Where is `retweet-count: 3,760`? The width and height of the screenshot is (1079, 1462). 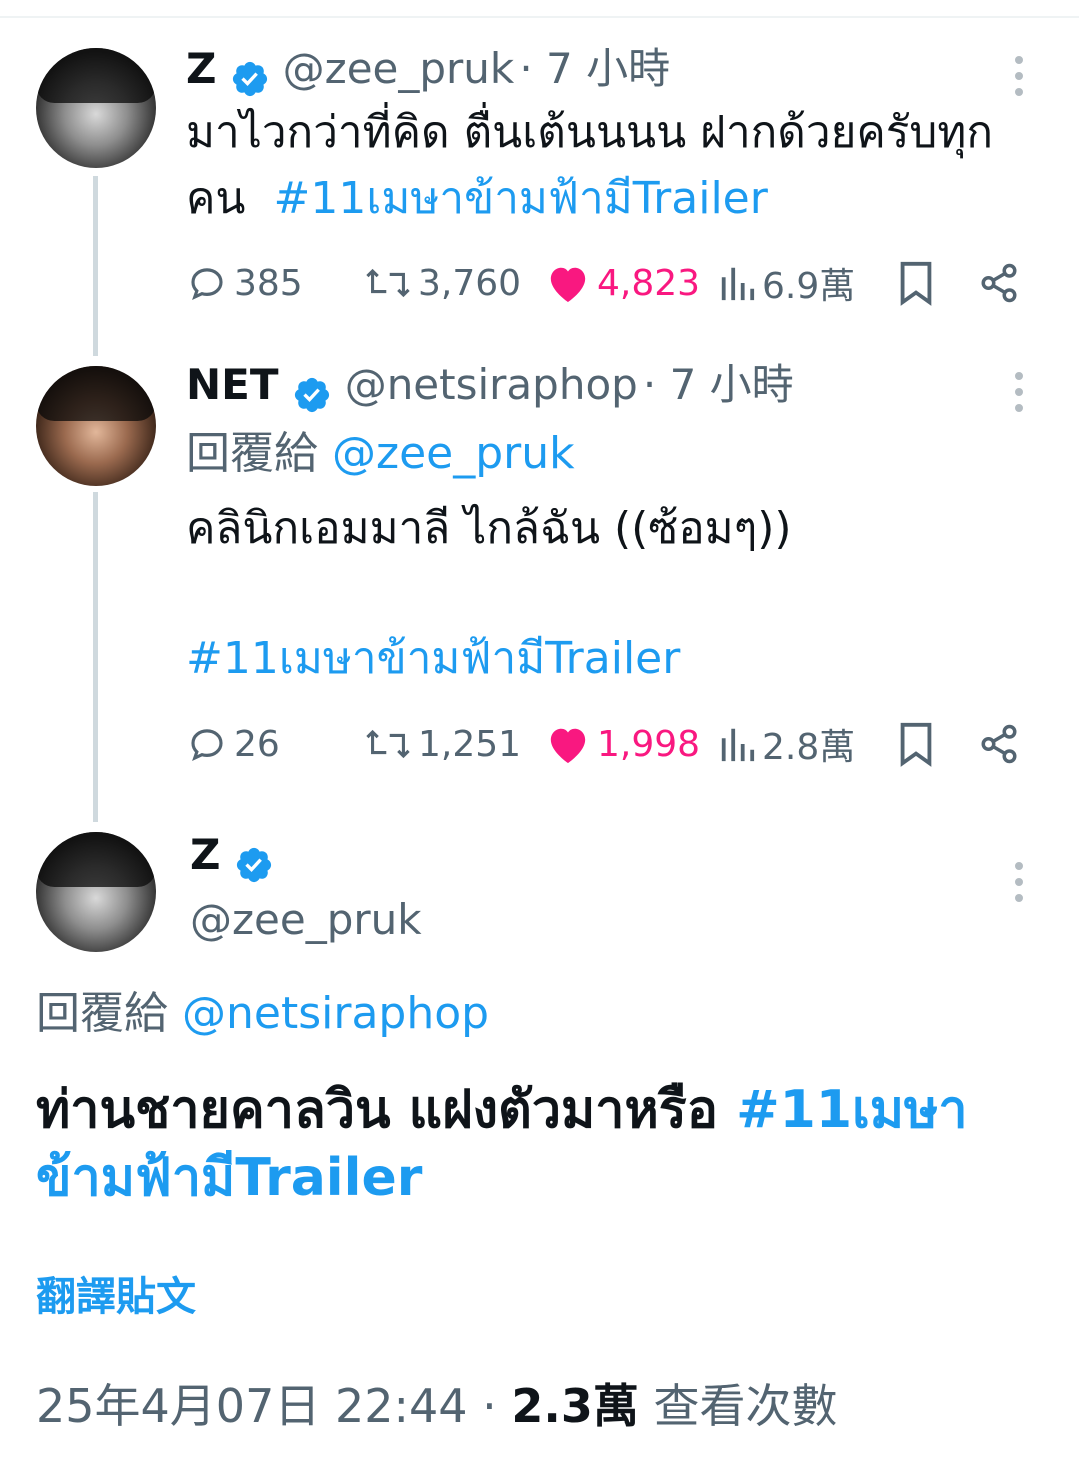 retweet-count: 3,760 is located at coordinates (470, 283).